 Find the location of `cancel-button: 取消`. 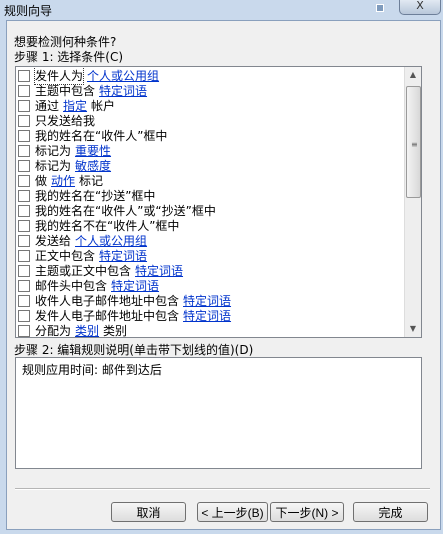

cancel-button: 取消 is located at coordinates (148, 512).